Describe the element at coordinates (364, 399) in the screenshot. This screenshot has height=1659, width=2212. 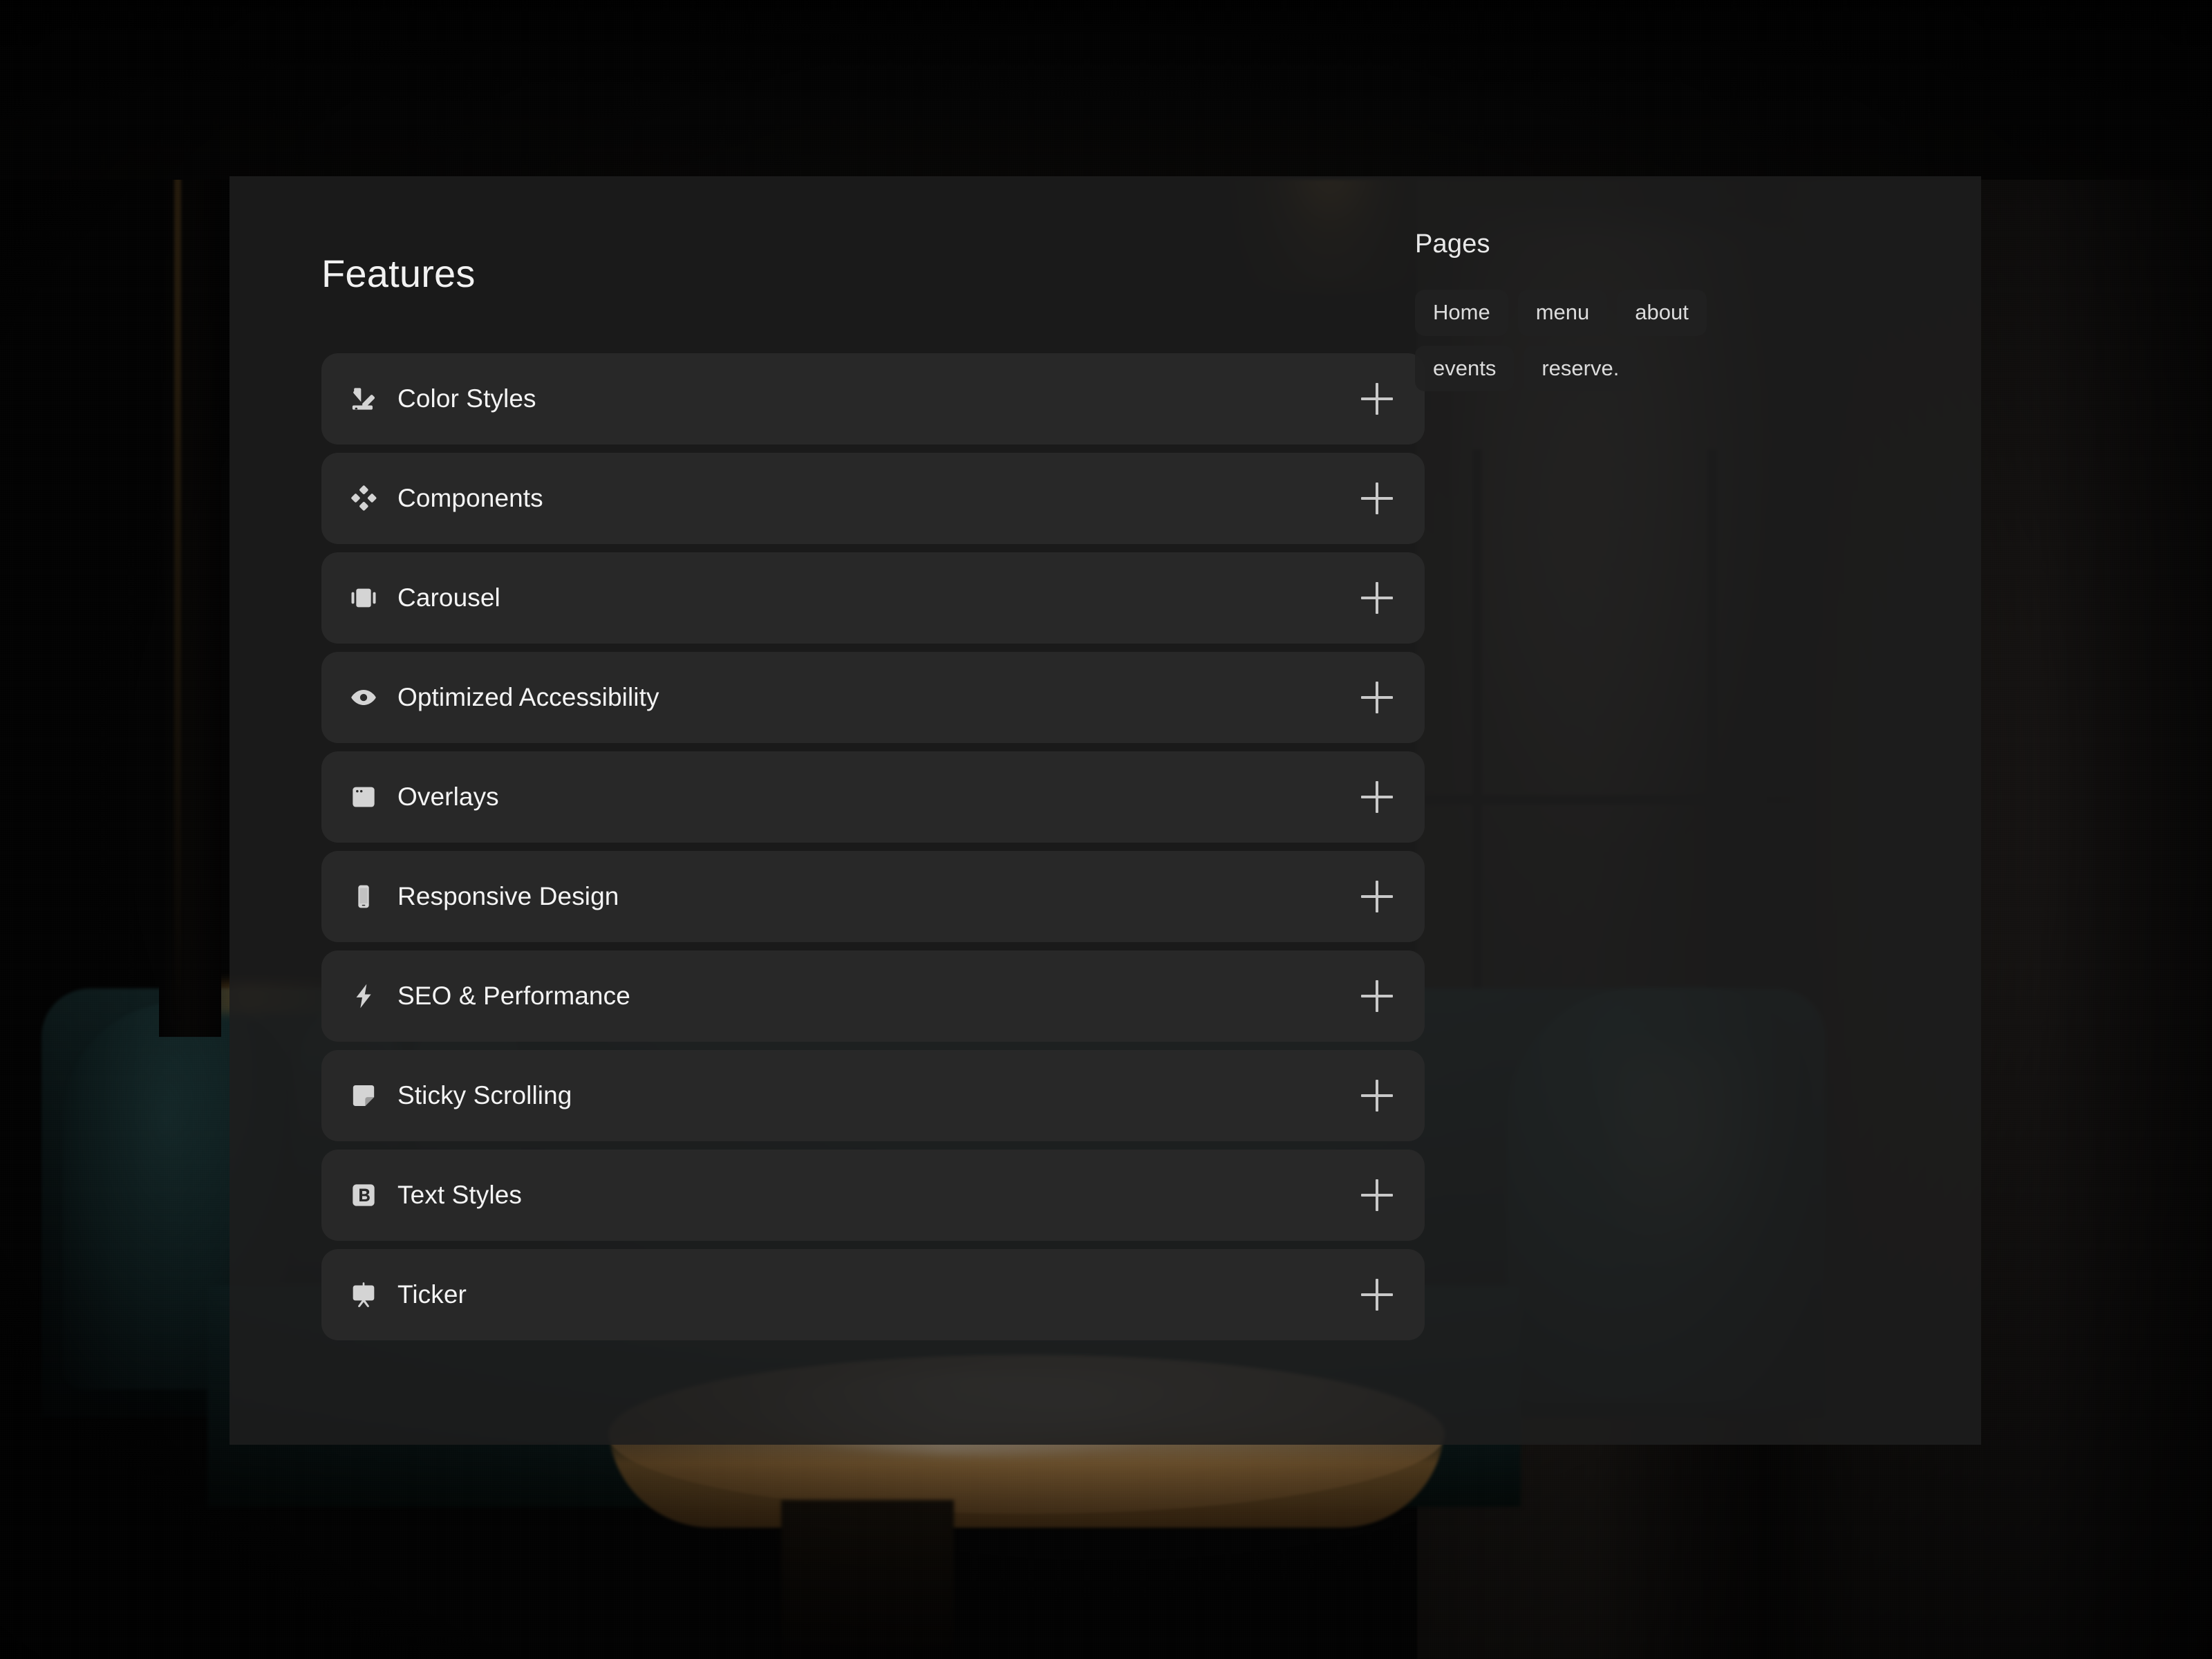
I see `color-swatch-icon` at that location.